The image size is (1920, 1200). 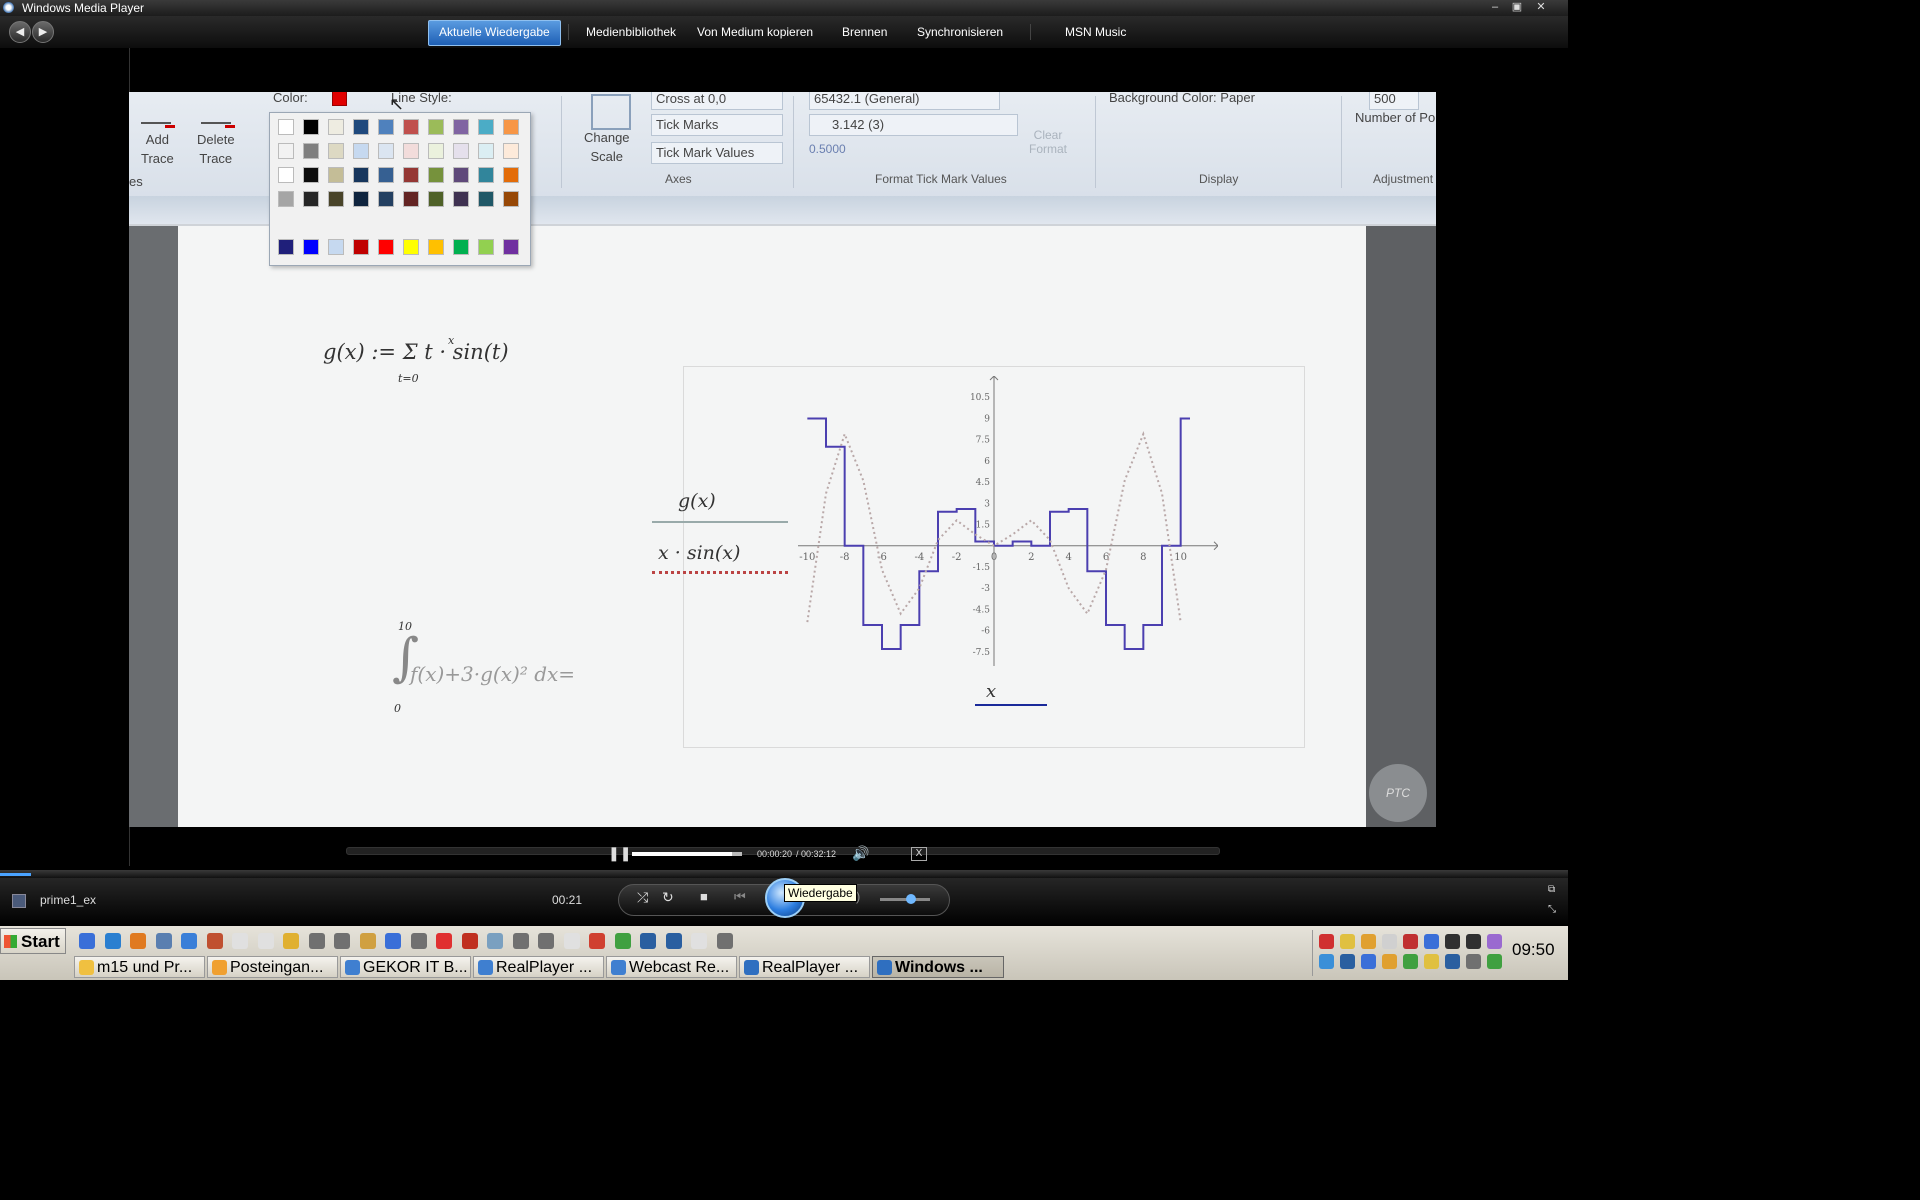 What do you see at coordinates (740, 897) in the screenshot?
I see `previous-icon: ⏮` at bounding box center [740, 897].